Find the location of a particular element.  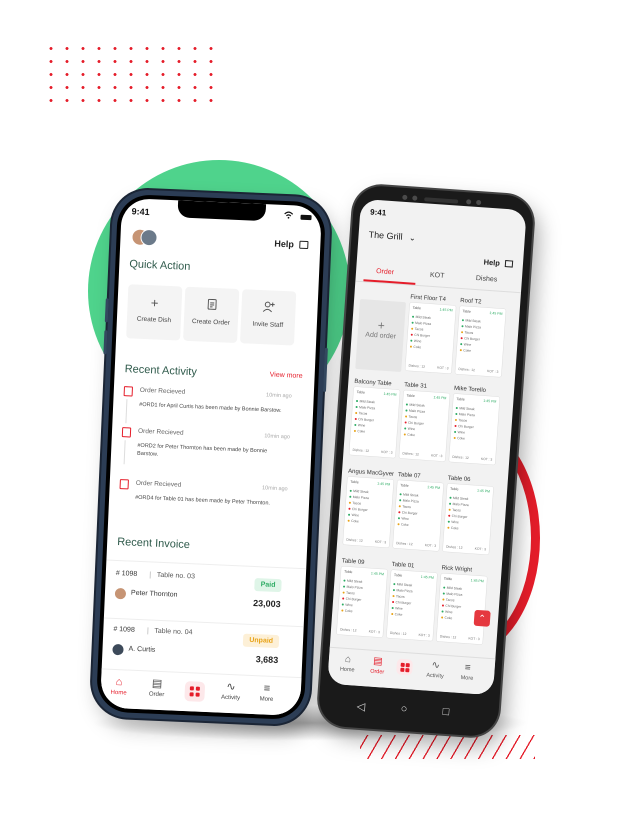

tab-kot: KOT is located at coordinates (437, 276).